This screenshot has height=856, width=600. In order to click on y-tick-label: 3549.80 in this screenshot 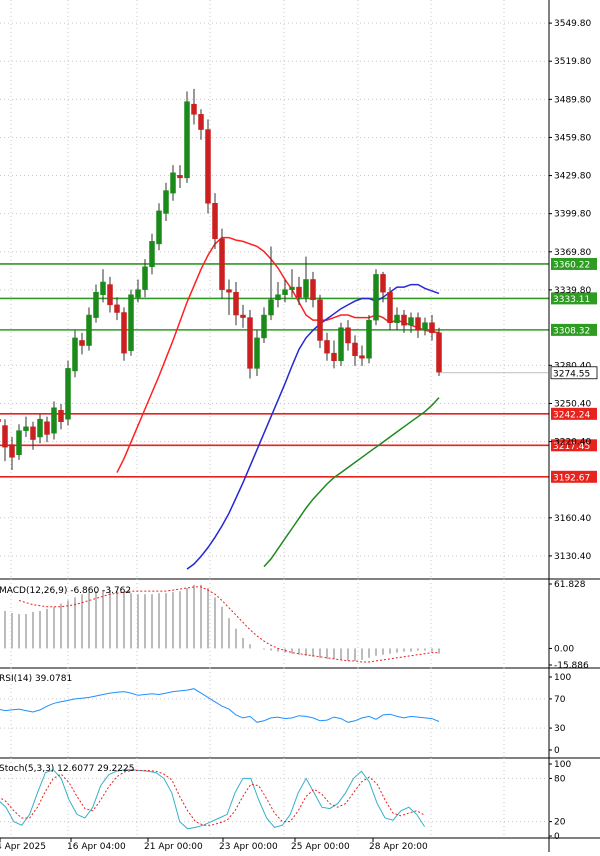, I will do `click(572, 24)`.